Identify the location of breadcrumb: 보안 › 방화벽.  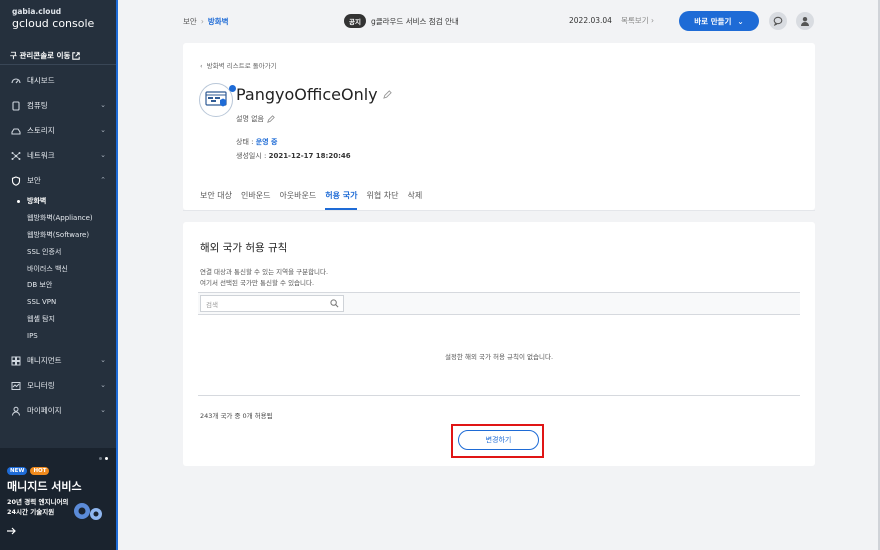
(206, 21).